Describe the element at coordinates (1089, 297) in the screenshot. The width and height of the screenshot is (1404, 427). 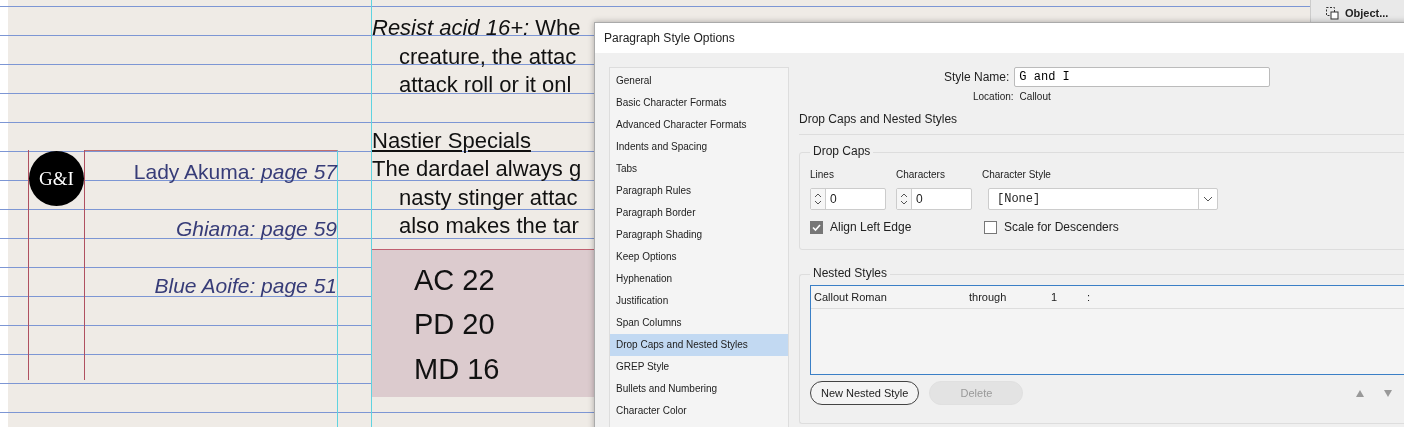
I see `table-cell: :` at that location.